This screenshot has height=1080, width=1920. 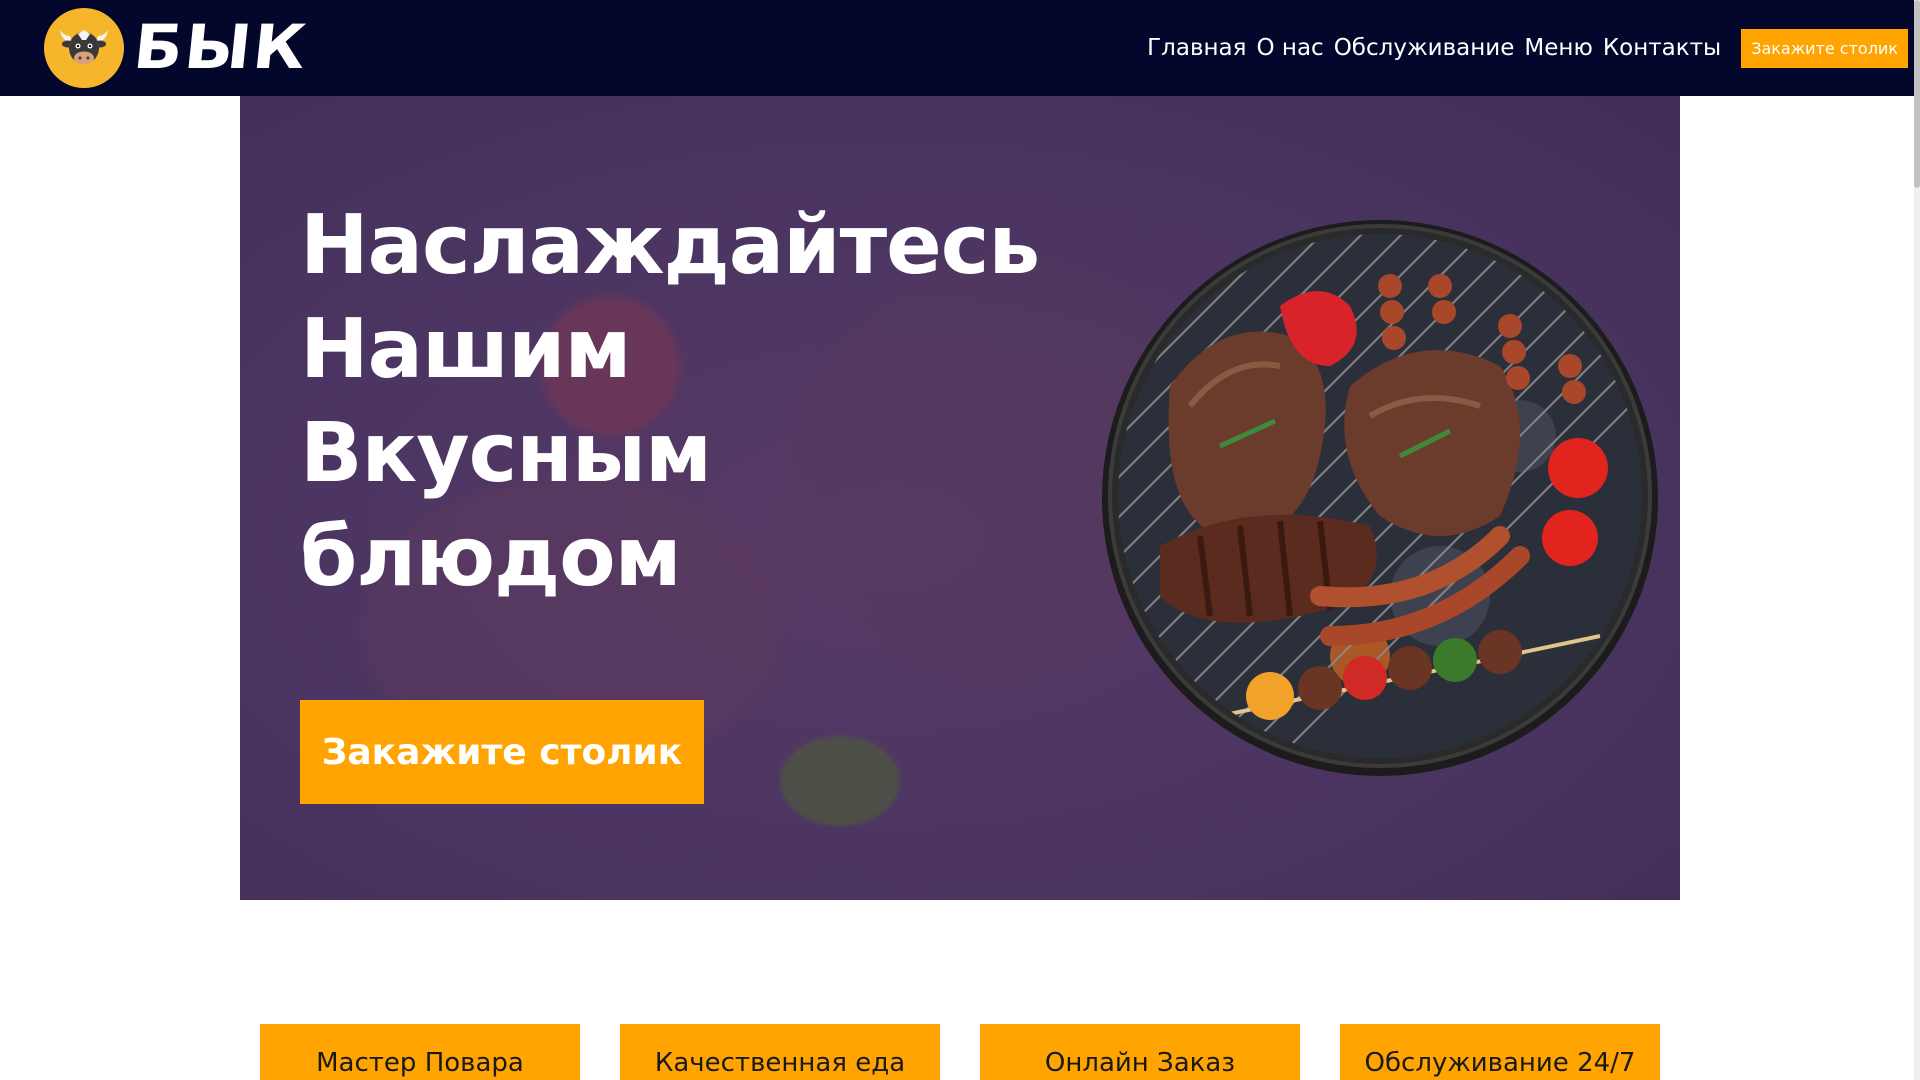 I want to click on hero-bg-herb-shape, so click(x=840, y=781).